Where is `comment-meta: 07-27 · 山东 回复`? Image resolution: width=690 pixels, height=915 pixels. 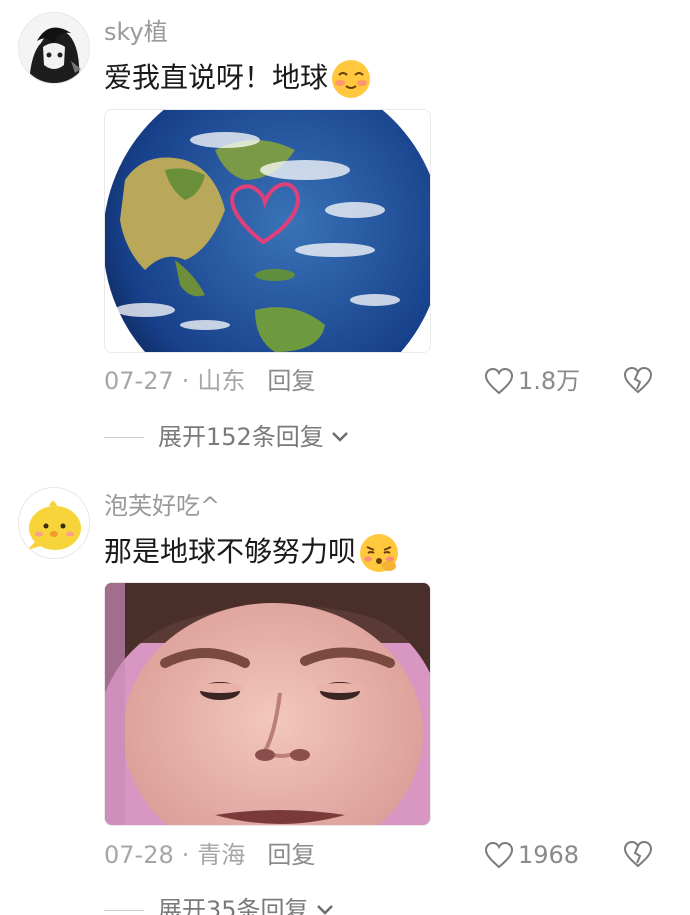
comment-meta: 07-27 · 山东 回复 is located at coordinates (209, 381).